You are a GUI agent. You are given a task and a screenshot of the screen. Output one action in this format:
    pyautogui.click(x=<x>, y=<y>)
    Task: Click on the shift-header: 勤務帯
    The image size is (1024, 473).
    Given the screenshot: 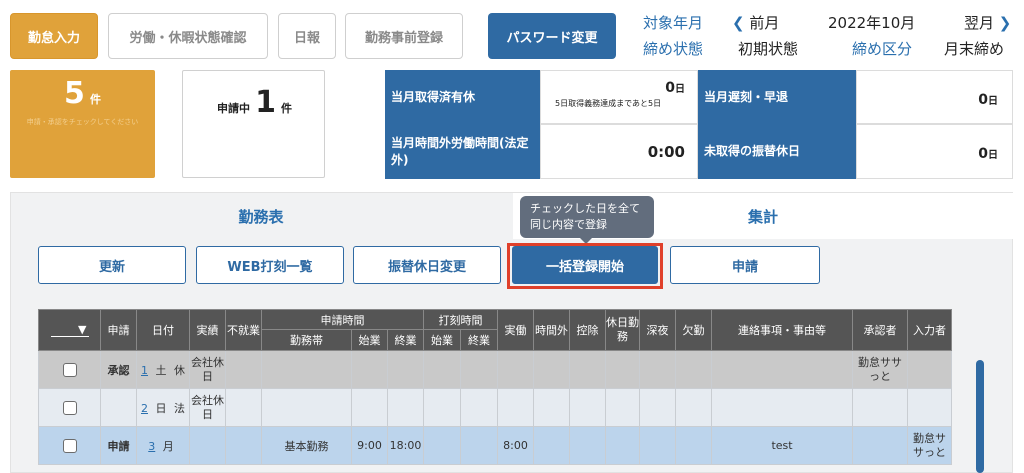 What is the action you would take?
    pyautogui.click(x=306, y=340)
    